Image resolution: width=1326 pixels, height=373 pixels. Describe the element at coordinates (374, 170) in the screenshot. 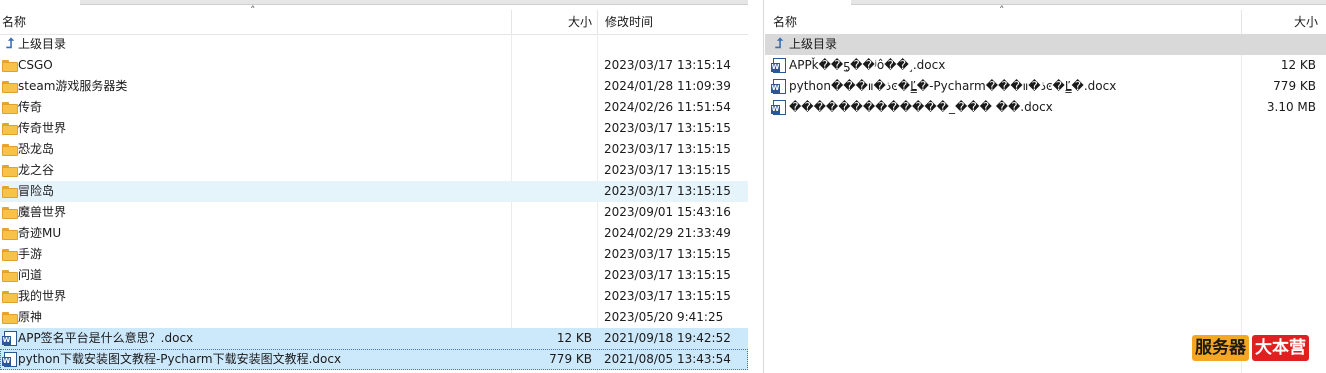

I see `folder-row: 龙之谷 2023/03/17 13:15:15` at that location.